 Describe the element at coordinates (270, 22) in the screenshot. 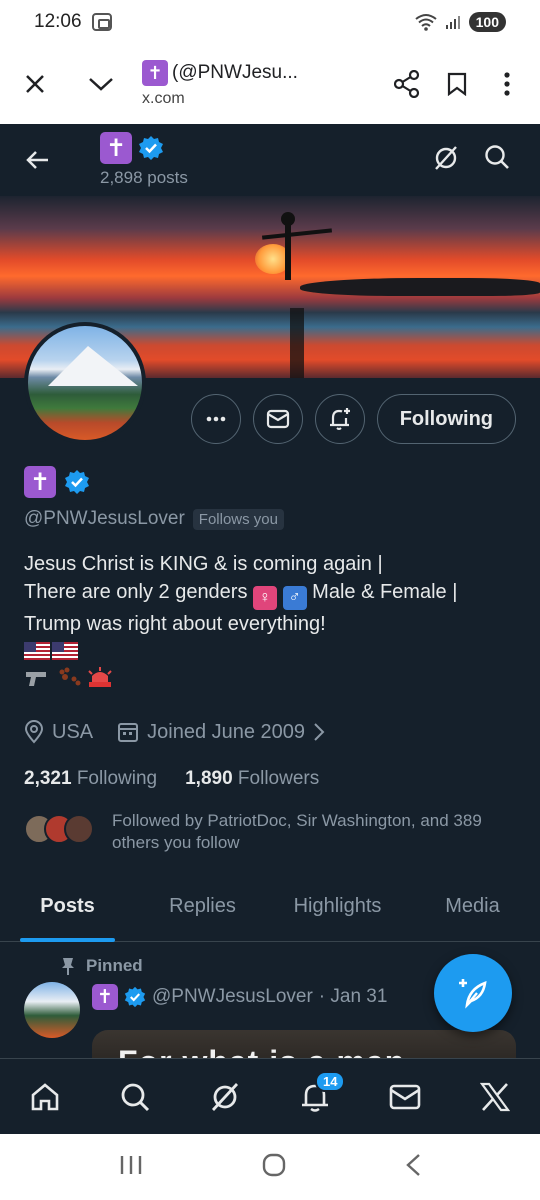

I see `status-bar: 12:06 100` at that location.